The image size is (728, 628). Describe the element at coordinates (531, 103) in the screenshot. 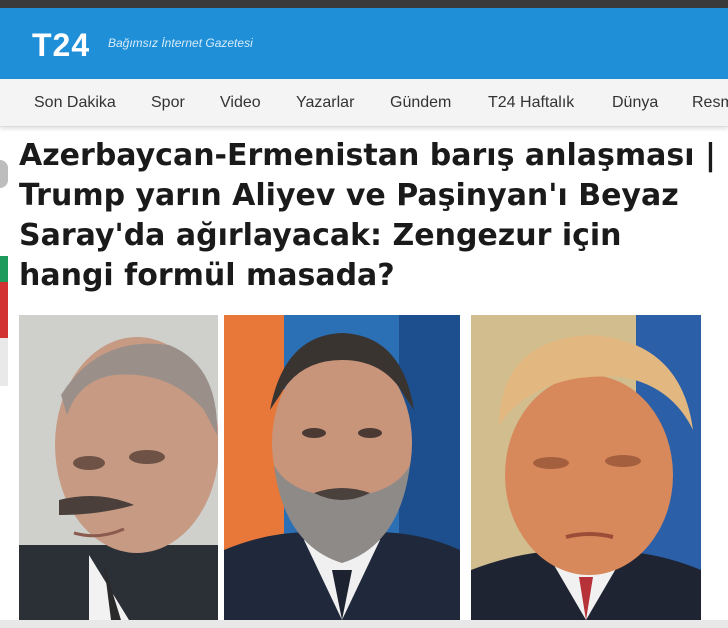

I see `nav-item-t24-haftalik: T24 Haftalık` at that location.